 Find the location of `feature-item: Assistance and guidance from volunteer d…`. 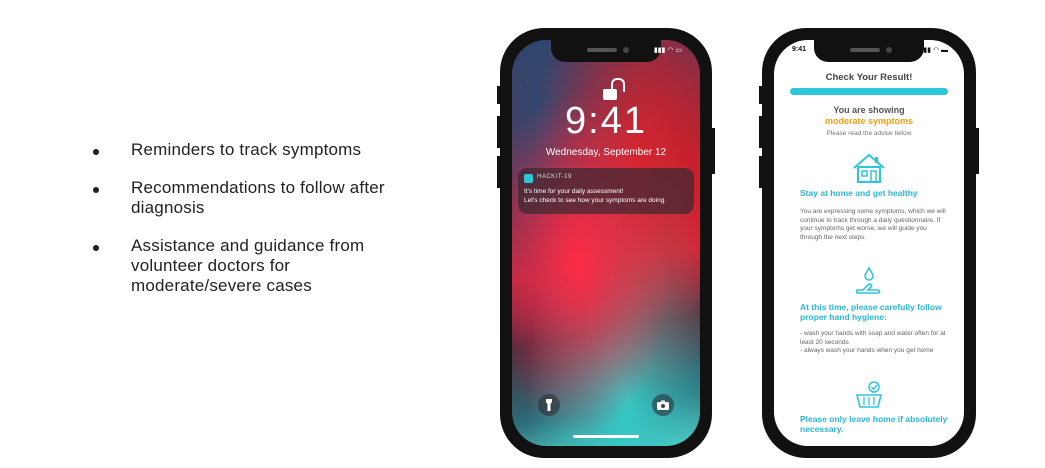

feature-item: Assistance and guidance from volunteer d… is located at coordinates (270, 266).